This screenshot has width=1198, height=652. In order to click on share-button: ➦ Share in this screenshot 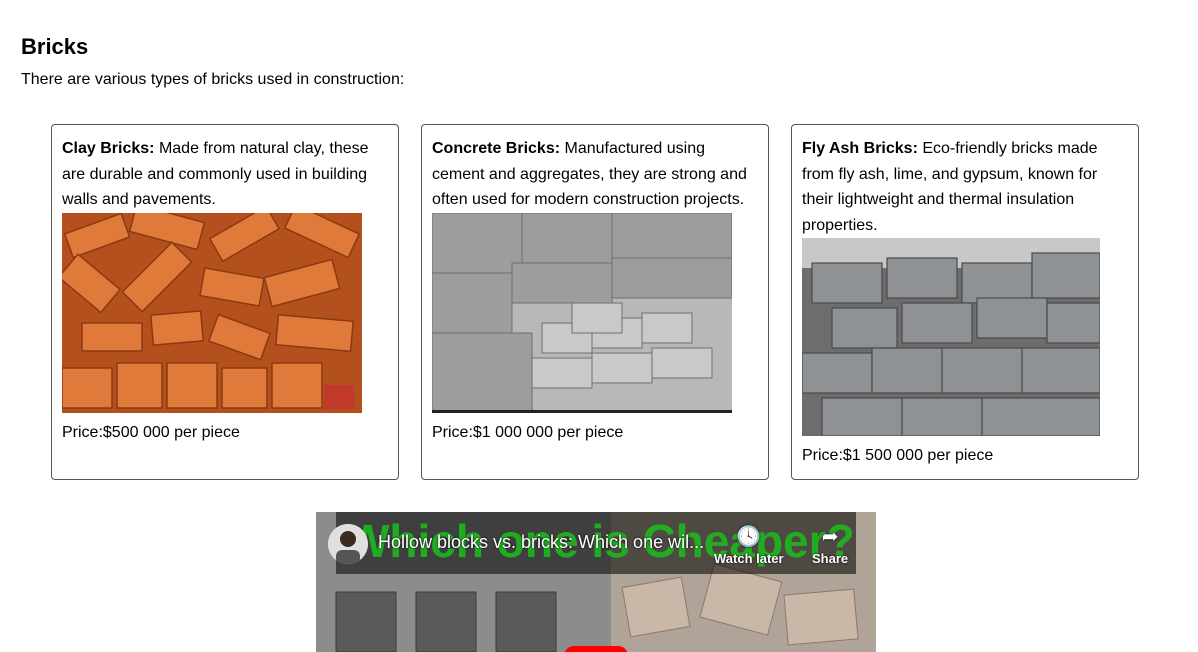, I will do `click(830, 545)`.